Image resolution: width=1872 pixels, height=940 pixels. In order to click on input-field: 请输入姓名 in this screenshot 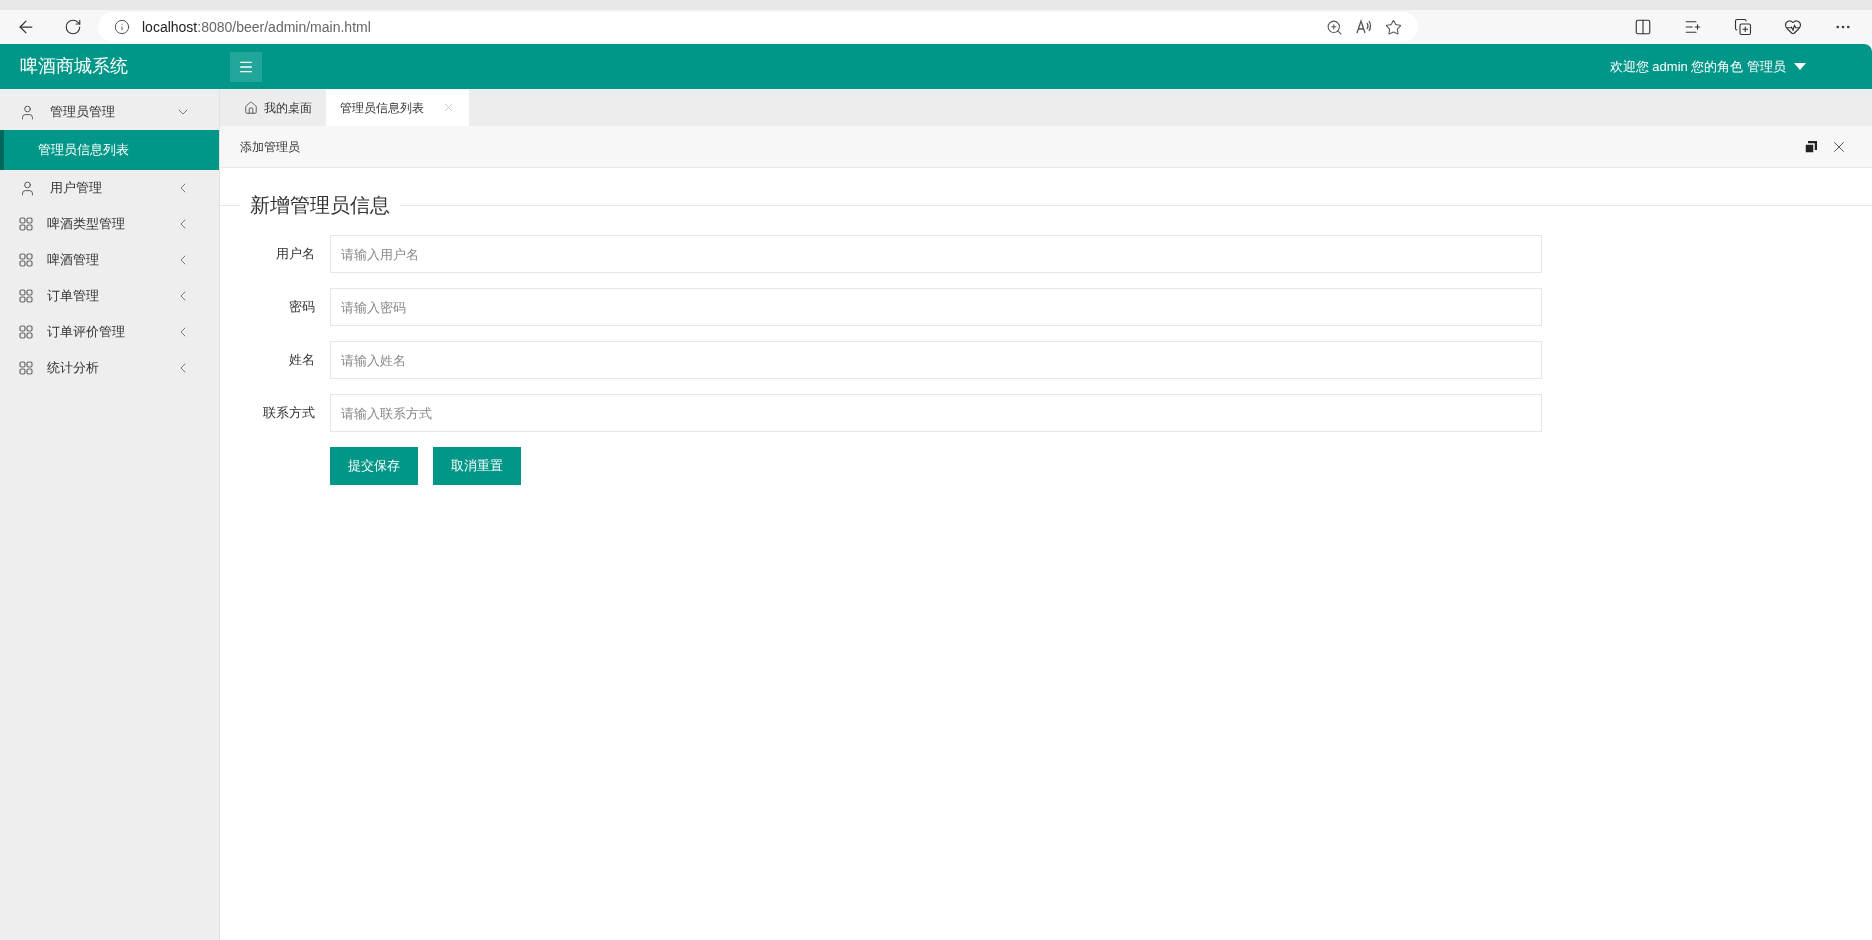, I will do `click(936, 360)`.